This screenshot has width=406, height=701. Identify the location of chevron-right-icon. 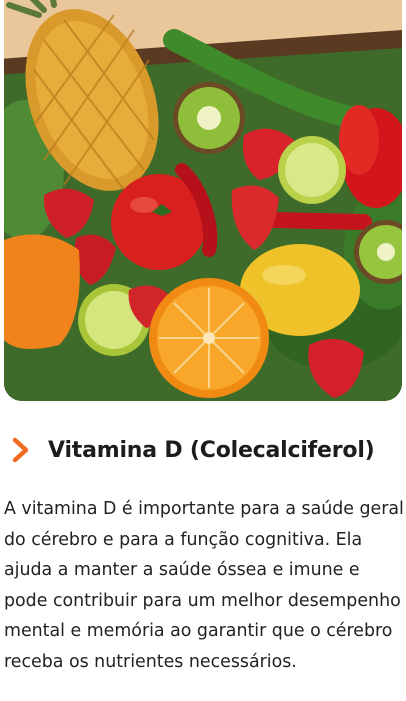
(20, 450).